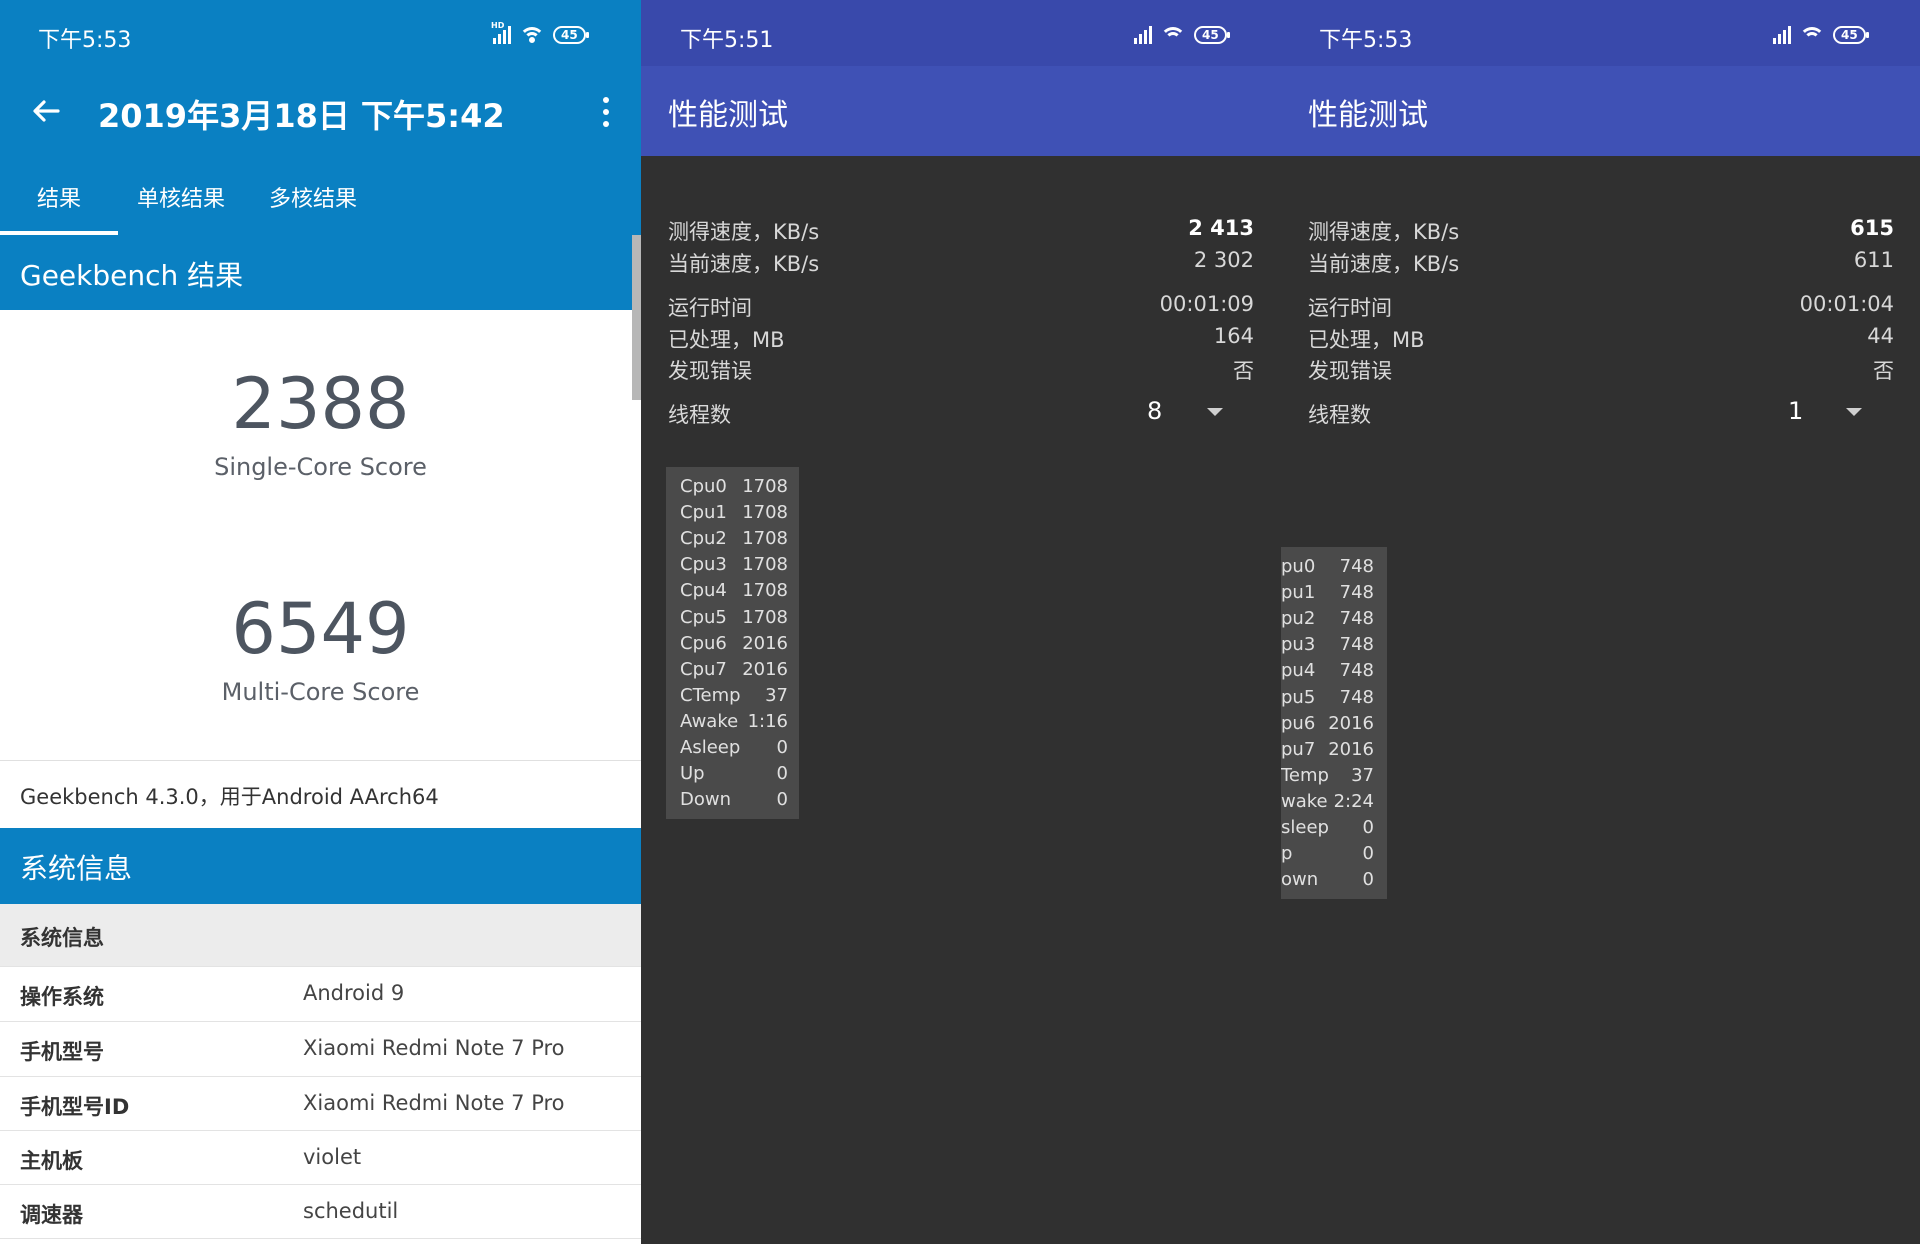 The width and height of the screenshot is (1920, 1244). Describe the element at coordinates (320, 794) in the screenshot. I see `version-text: Geekbench 4.3.0，用于Android AArch64` at that location.